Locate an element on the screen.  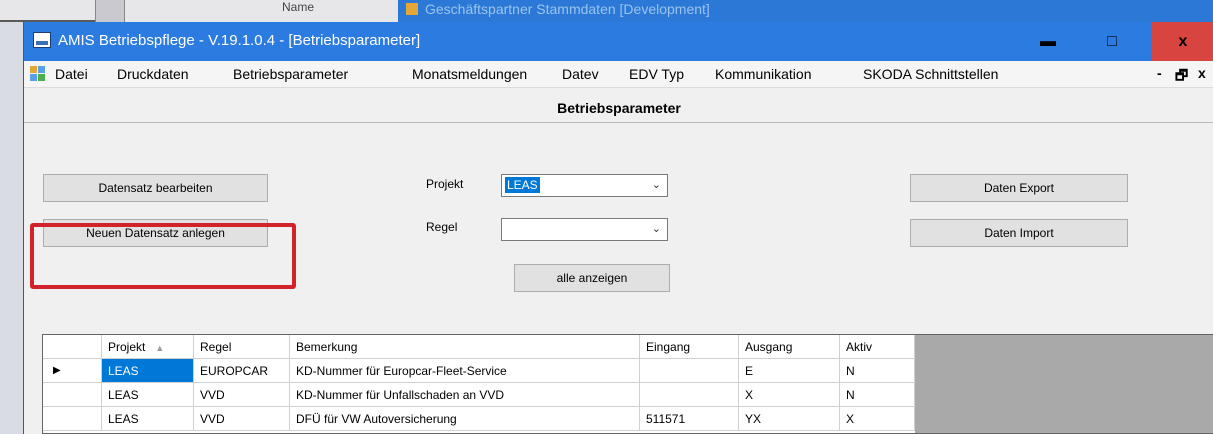
regel-select: ⌄ is located at coordinates (584, 229).